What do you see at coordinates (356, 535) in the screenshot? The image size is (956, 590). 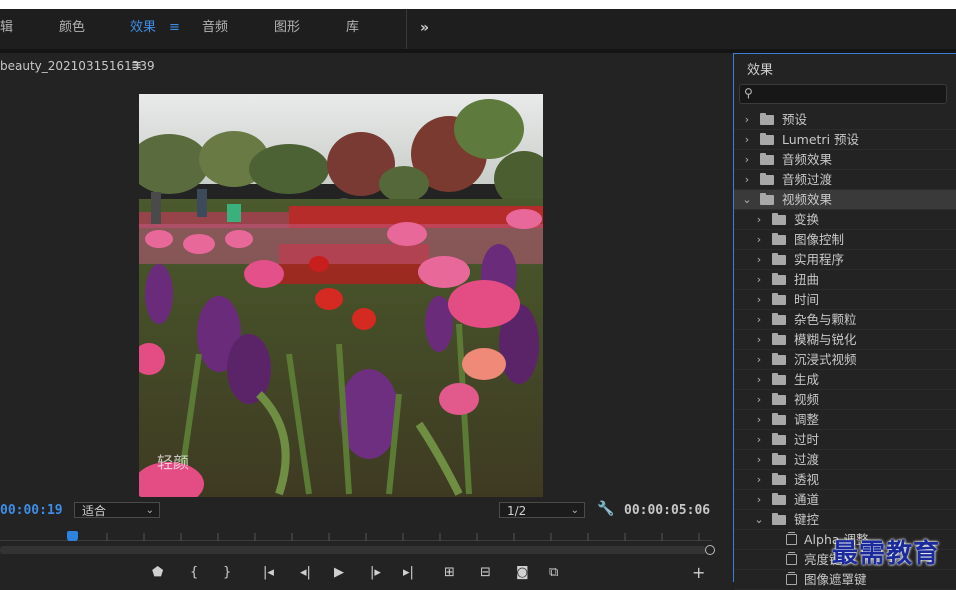 I see `time-ruler` at bounding box center [356, 535].